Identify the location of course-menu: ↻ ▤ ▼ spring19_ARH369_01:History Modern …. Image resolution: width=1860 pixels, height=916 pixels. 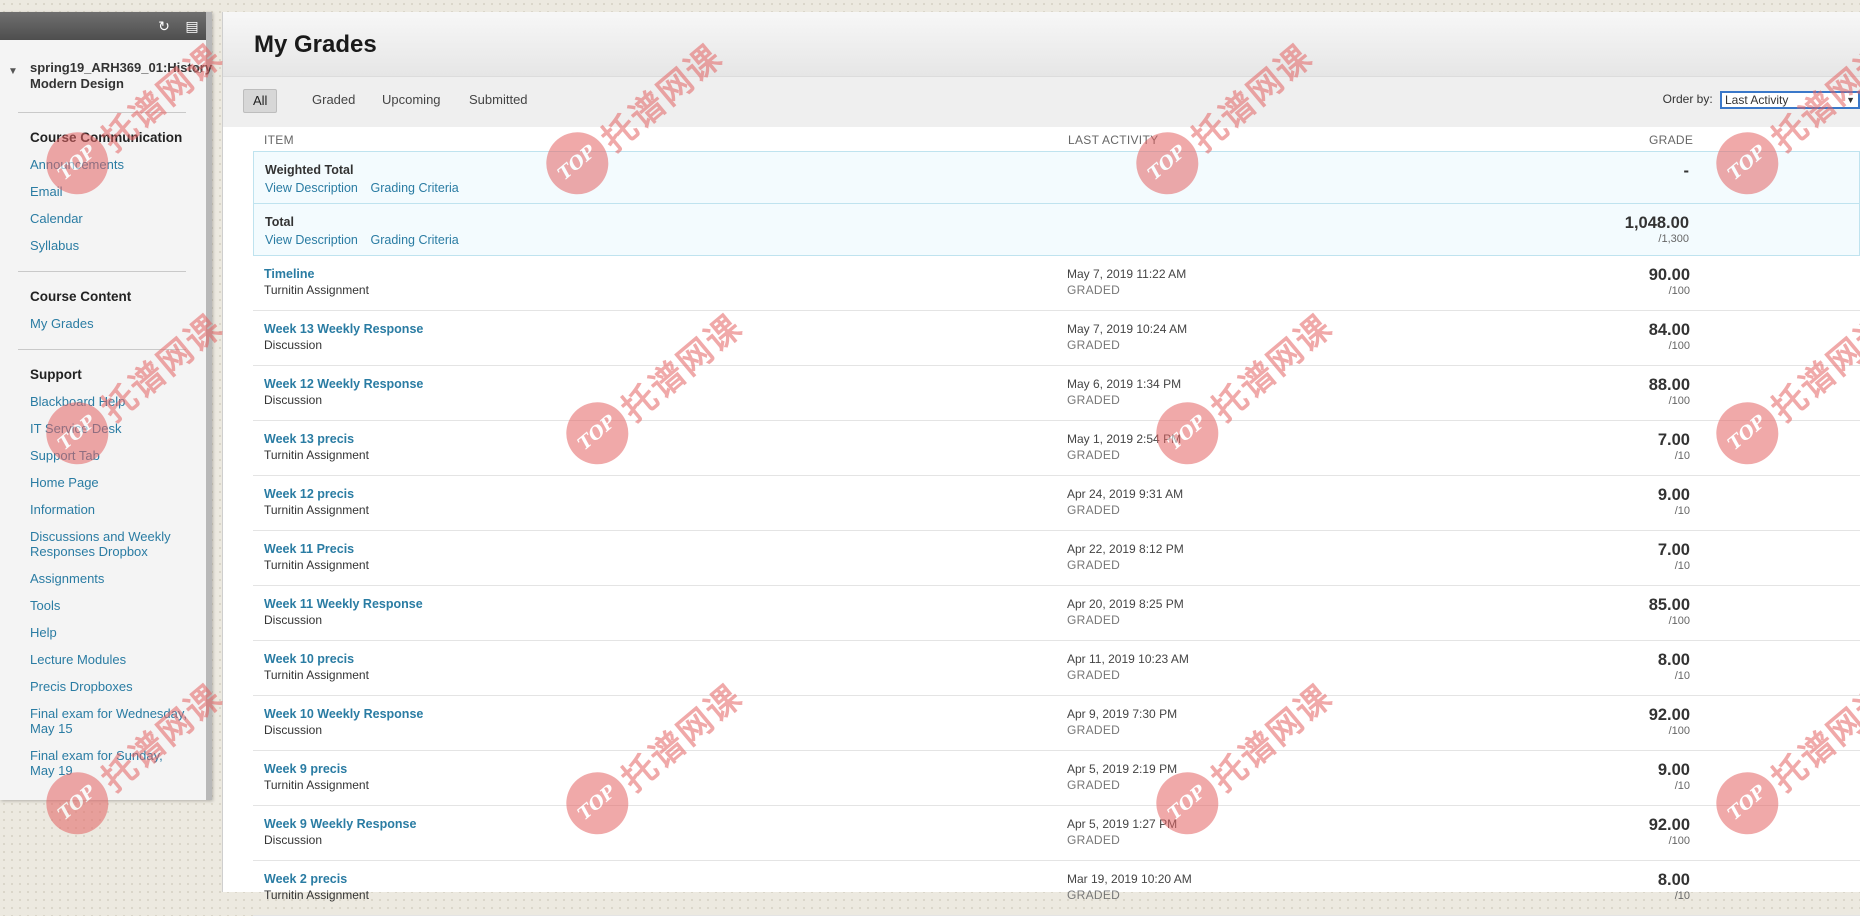
(106, 406).